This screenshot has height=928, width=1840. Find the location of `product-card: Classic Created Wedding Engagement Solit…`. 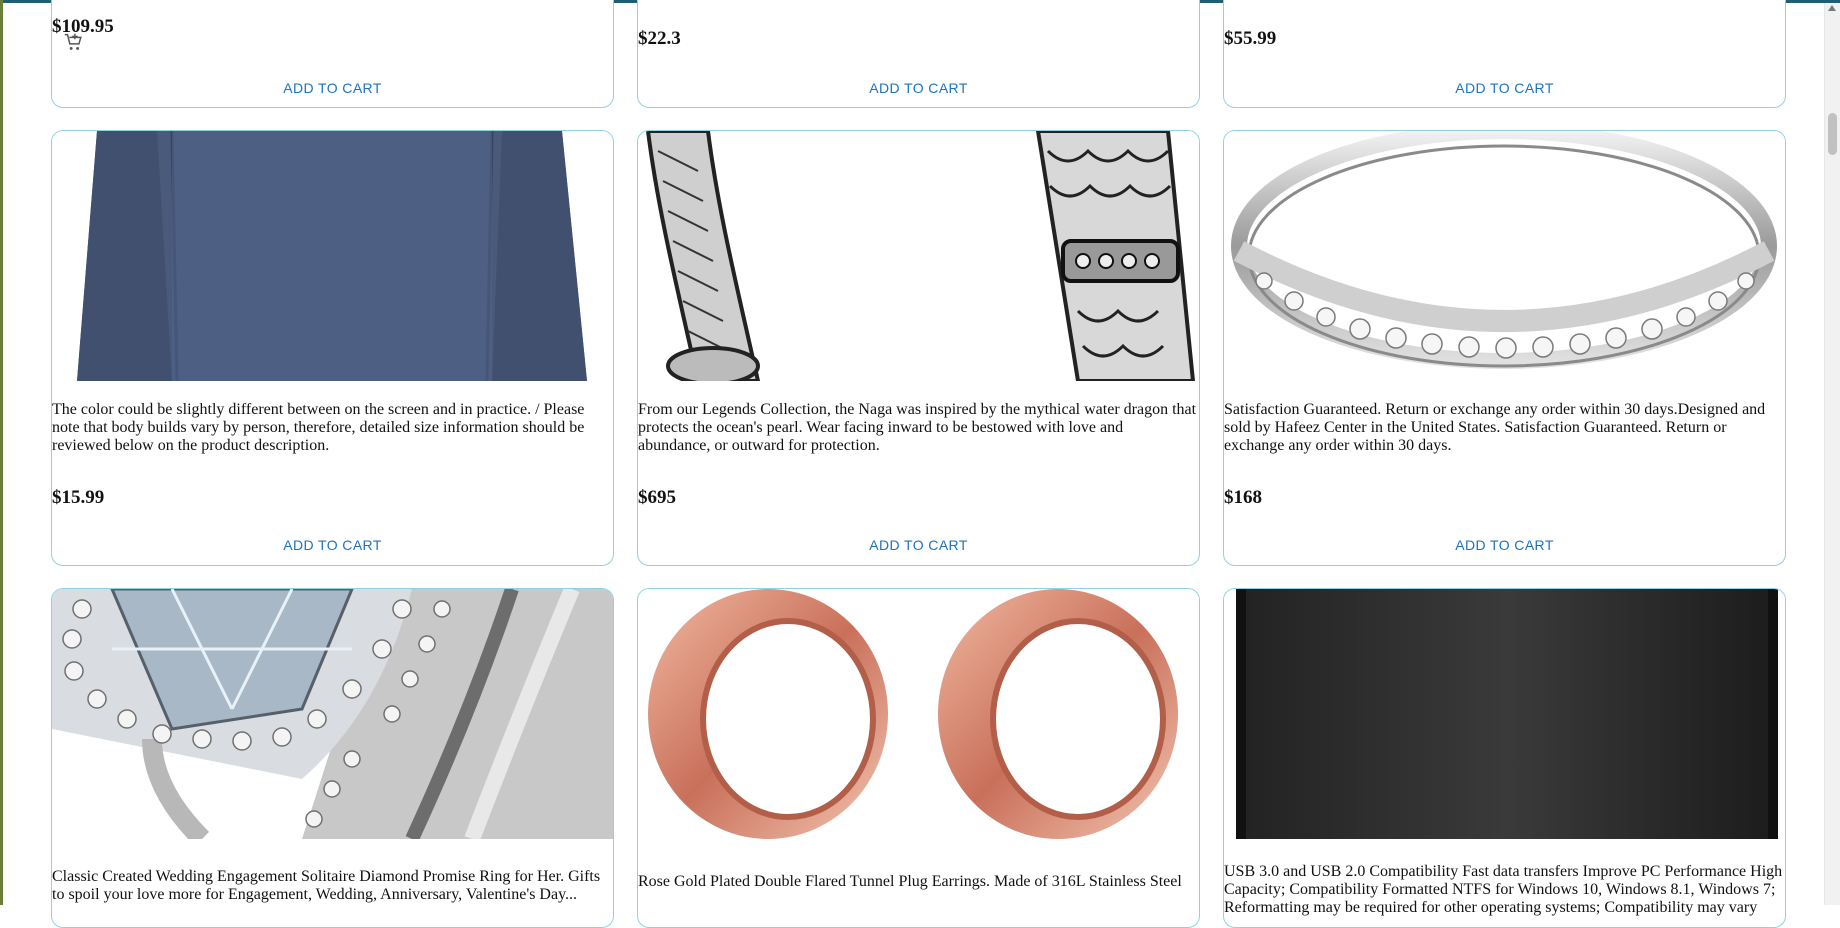

product-card: Classic Created Wedding Engagement Solit… is located at coordinates (332, 758).